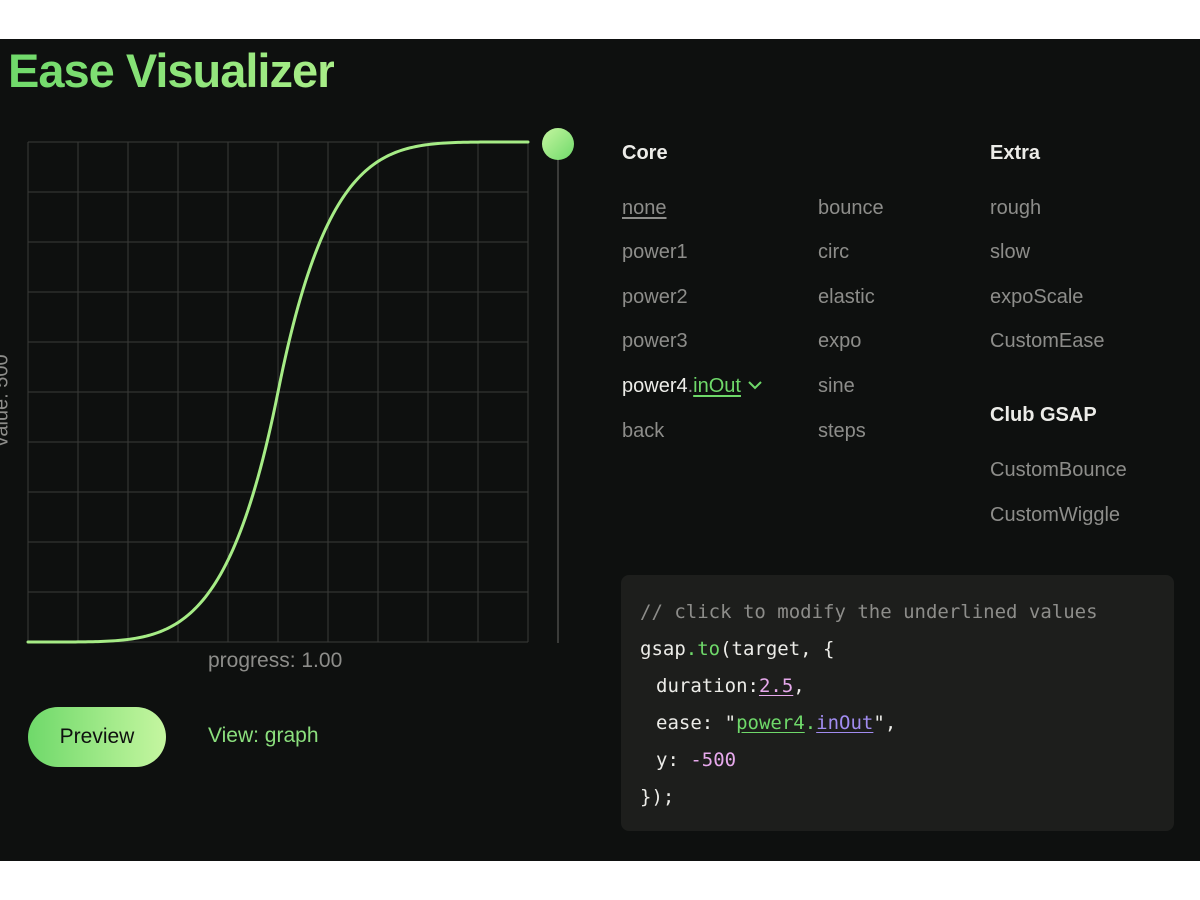  I want to click on ease-circ: circ, so click(833, 252).